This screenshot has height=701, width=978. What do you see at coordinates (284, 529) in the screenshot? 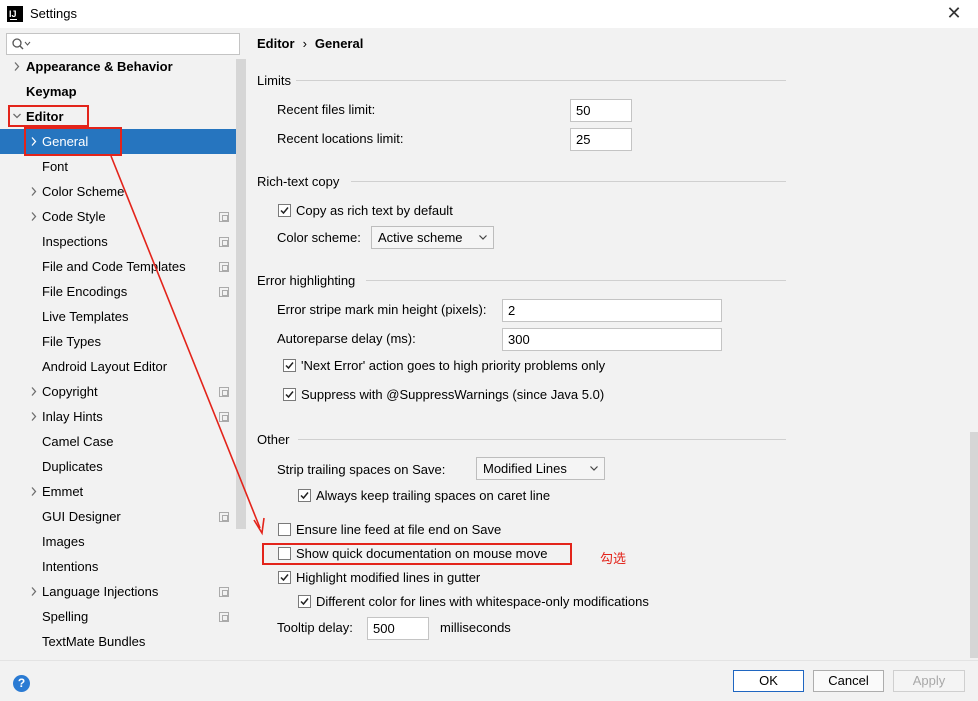
I see `line-feed-checkbox` at bounding box center [284, 529].